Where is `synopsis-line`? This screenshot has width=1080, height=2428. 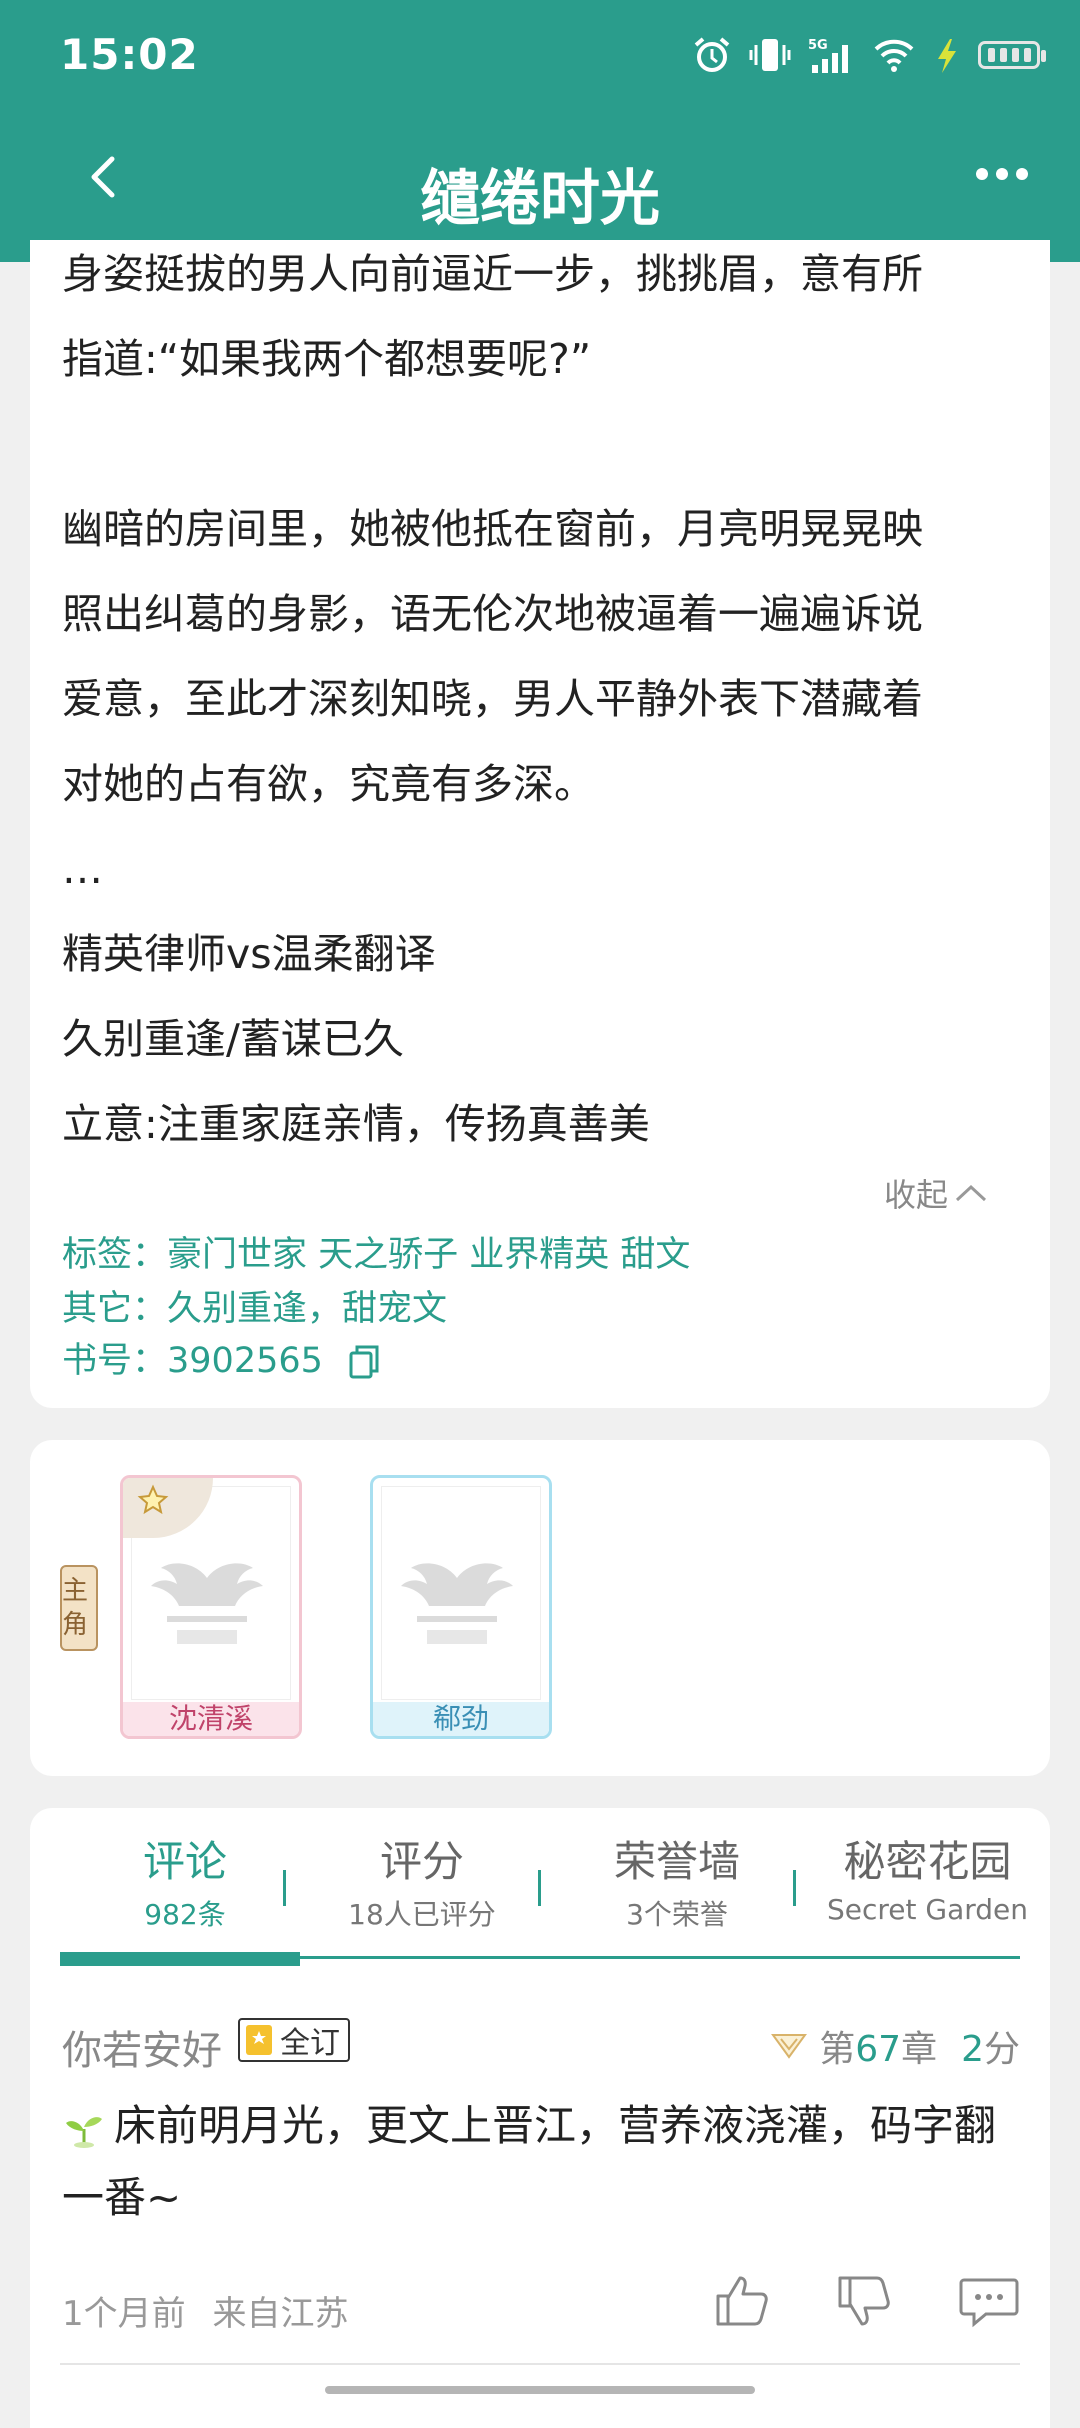 synopsis-line is located at coordinates (547, 444).